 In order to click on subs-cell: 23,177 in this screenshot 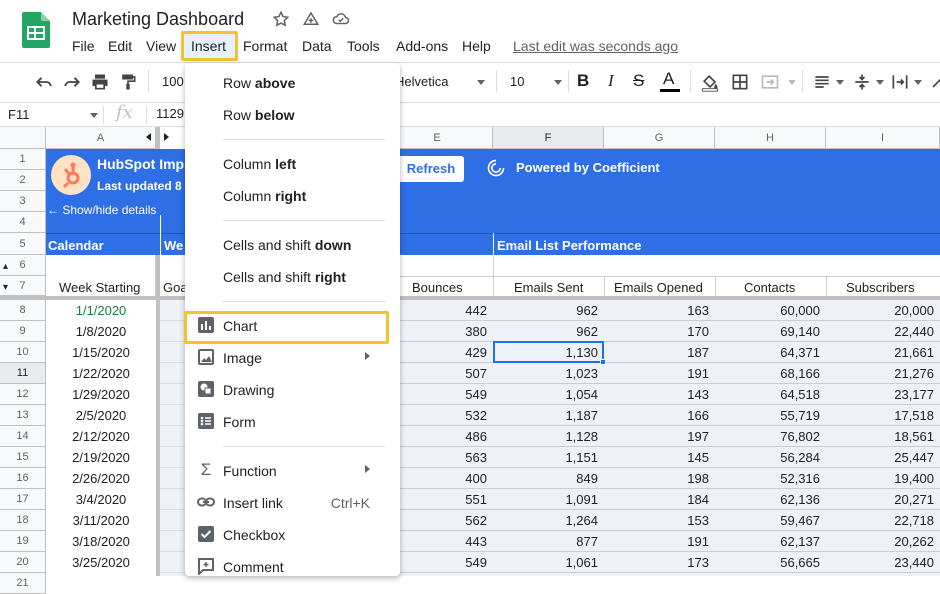, I will do `click(883, 394)`.